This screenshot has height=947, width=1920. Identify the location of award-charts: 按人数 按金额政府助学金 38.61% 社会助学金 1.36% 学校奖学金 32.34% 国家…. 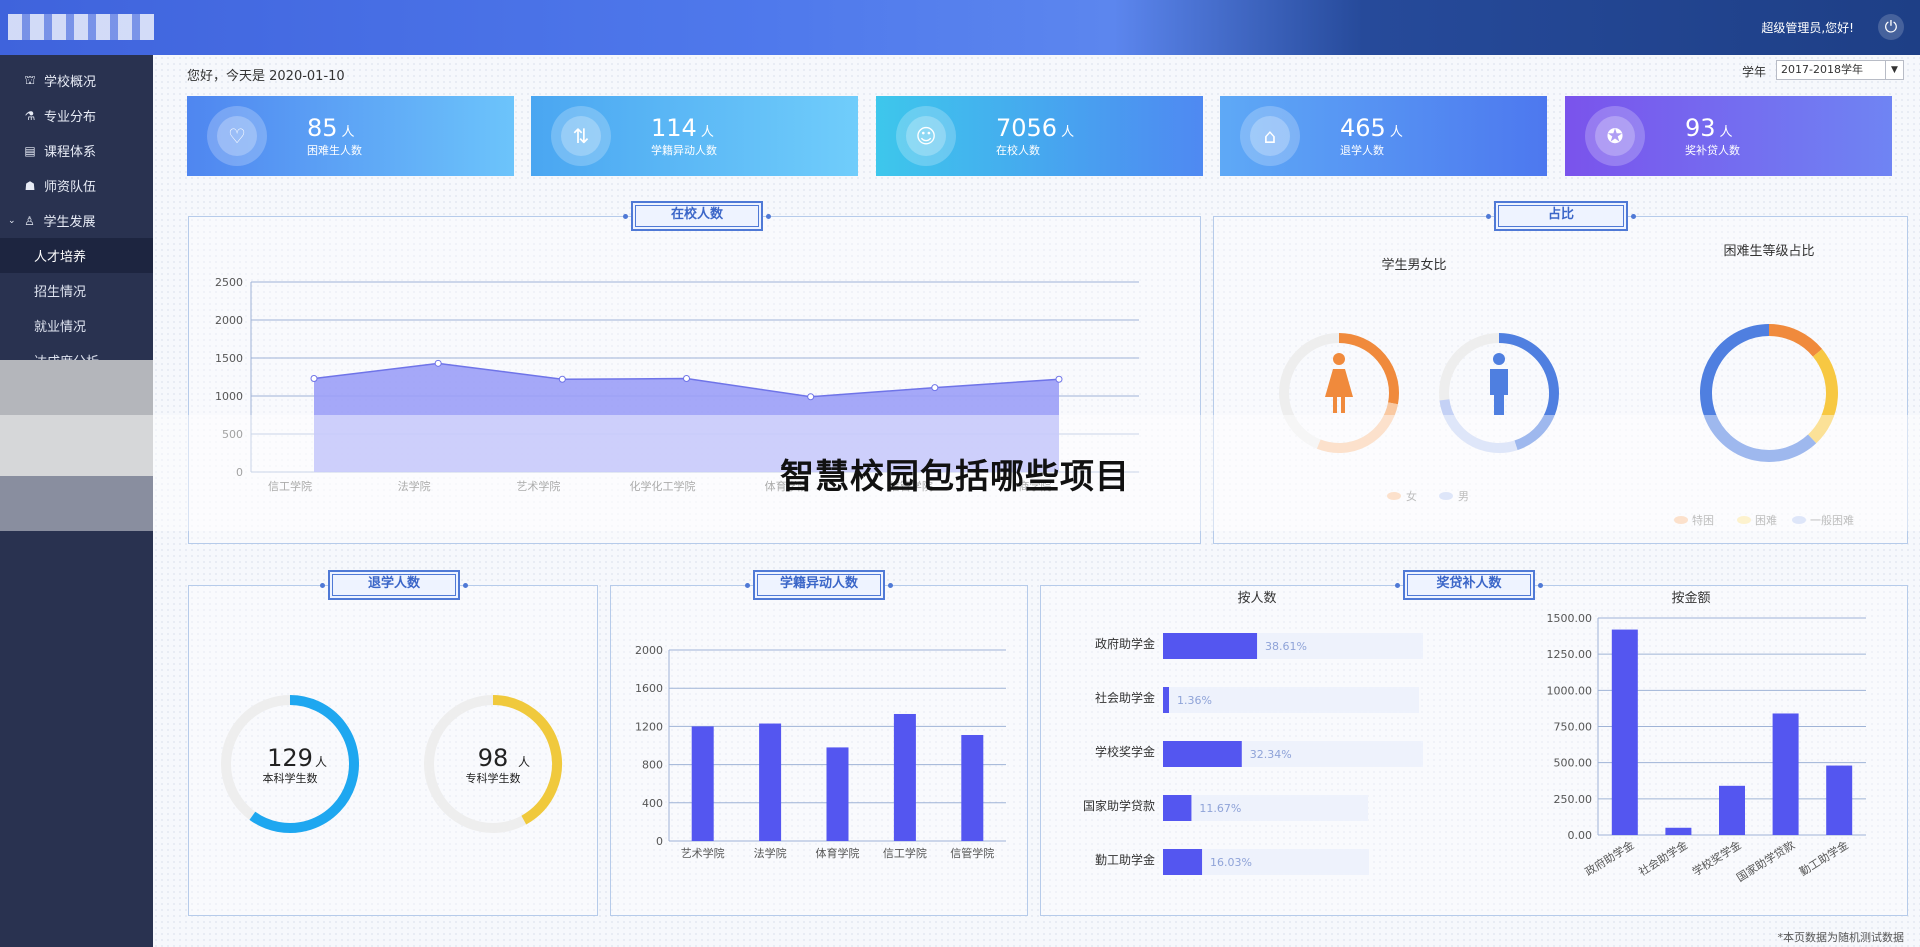
(1474, 737).